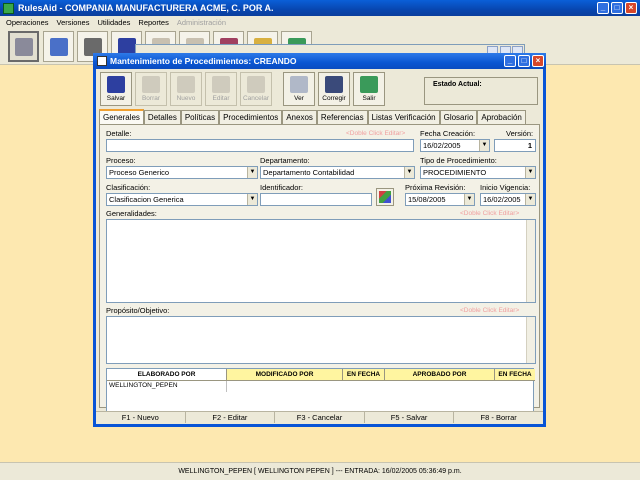 Image resolution: width=640 pixels, height=480 pixels. I want to click on f8-borrar: F8 - Borrar, so click(498, 417).